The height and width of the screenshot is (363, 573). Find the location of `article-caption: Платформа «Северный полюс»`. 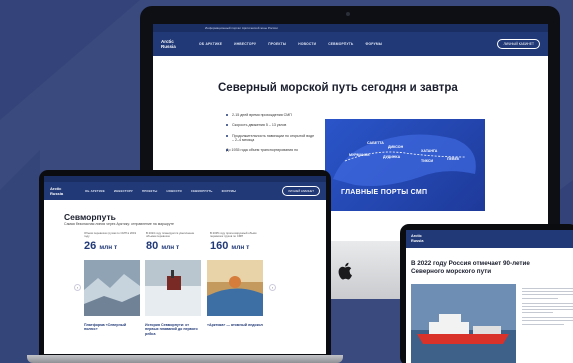

article-caption: Платформа «Северный полюс» is located at coordinates (105, 327).